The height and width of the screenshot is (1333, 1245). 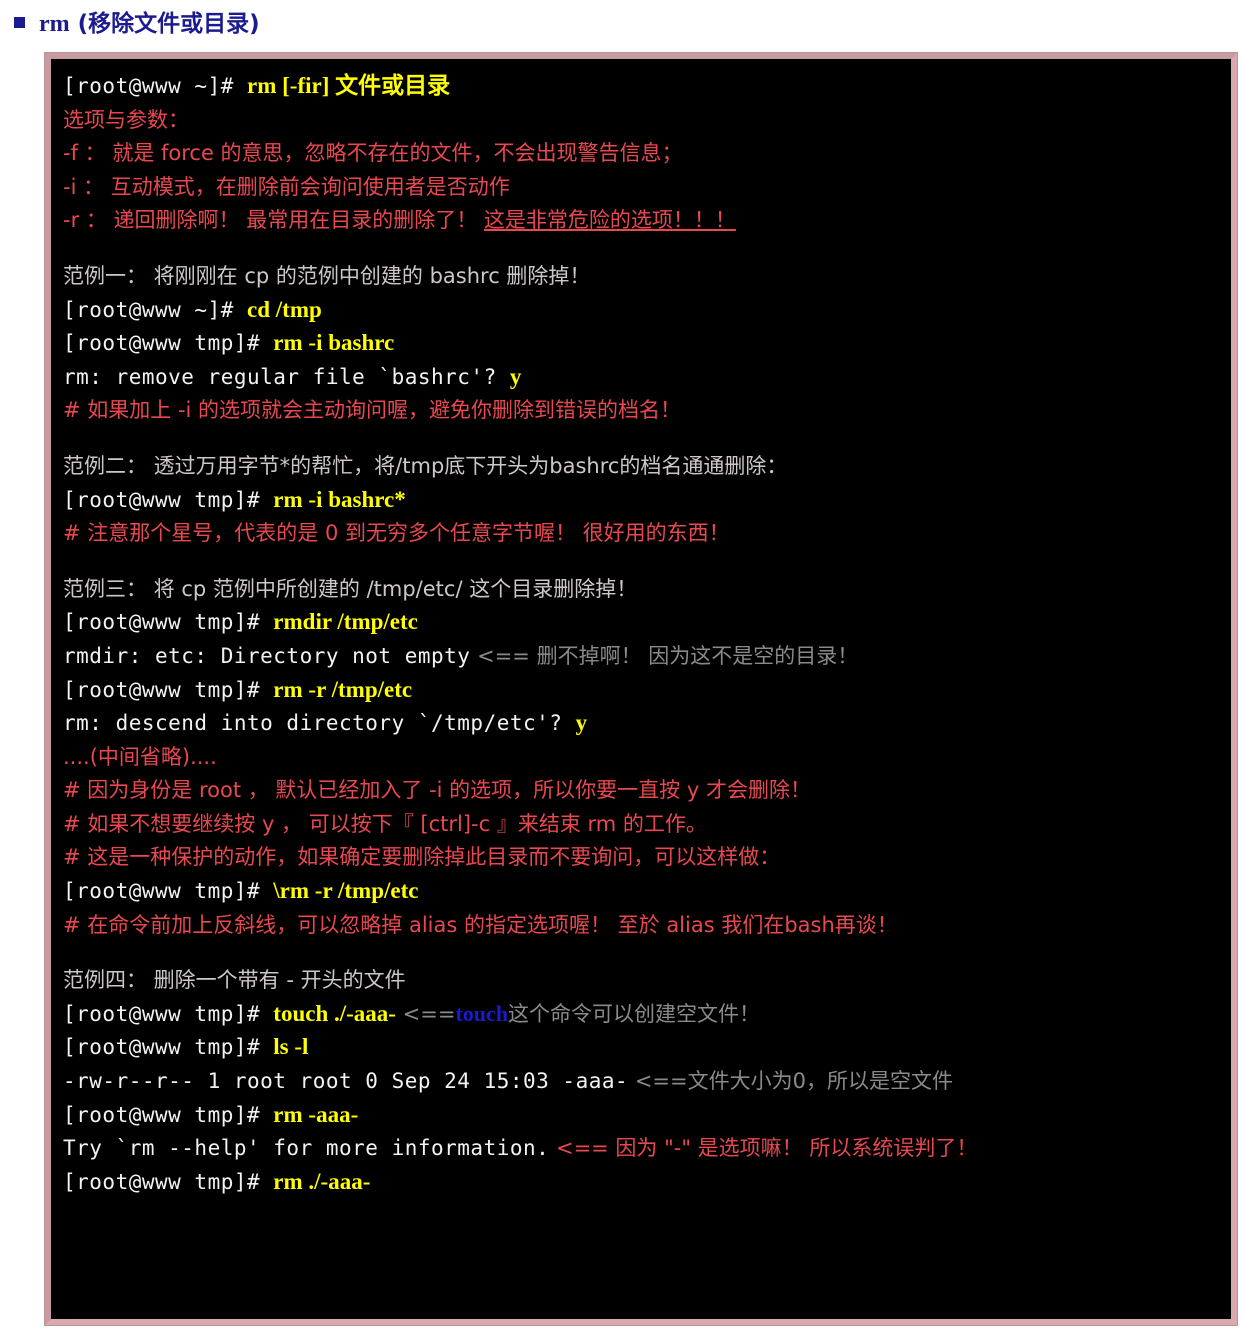 I want to click on terminal-line-ex4-rmok: [root@www tmp]# rm ./-aaa-, so click(x=647, y=1182).